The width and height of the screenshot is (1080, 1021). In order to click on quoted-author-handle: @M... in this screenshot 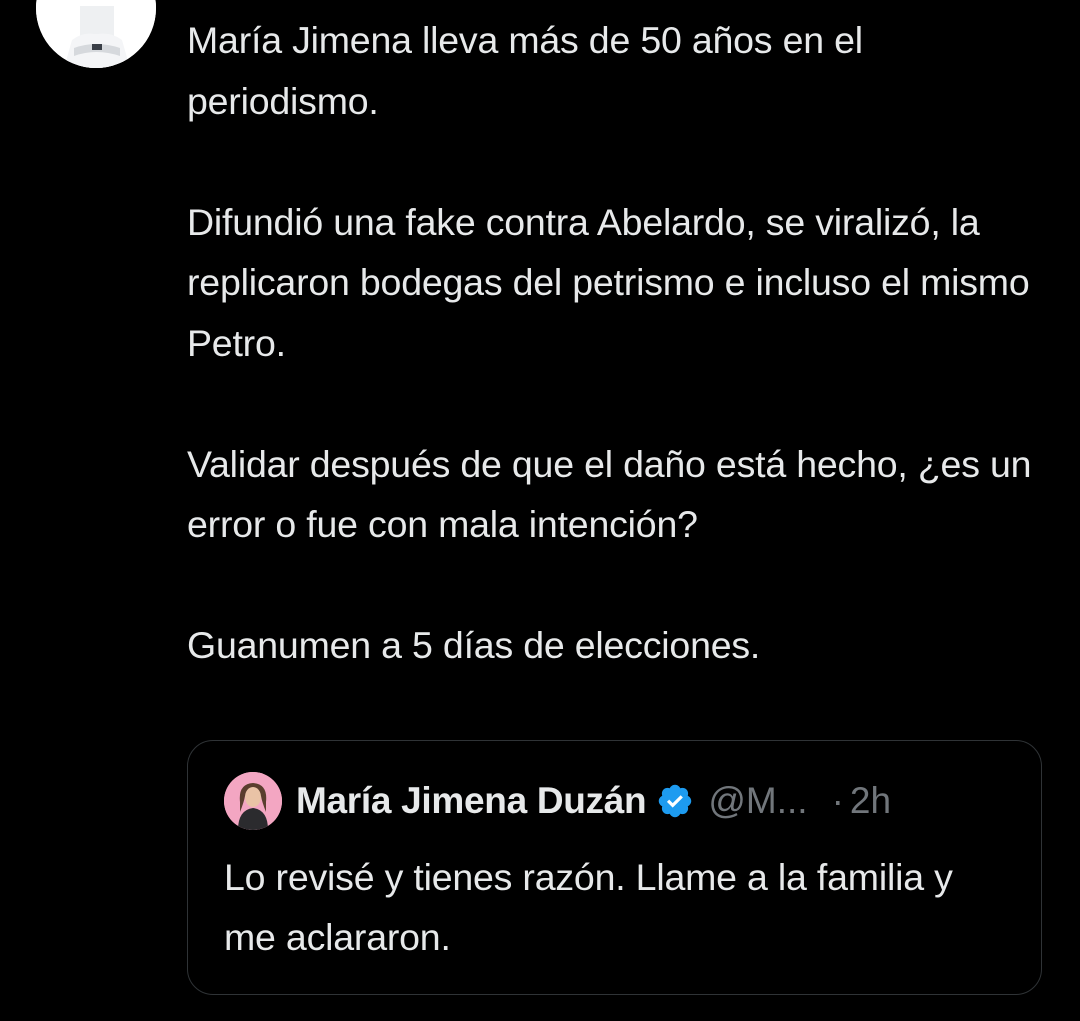, I will do `click(757, 801)`.